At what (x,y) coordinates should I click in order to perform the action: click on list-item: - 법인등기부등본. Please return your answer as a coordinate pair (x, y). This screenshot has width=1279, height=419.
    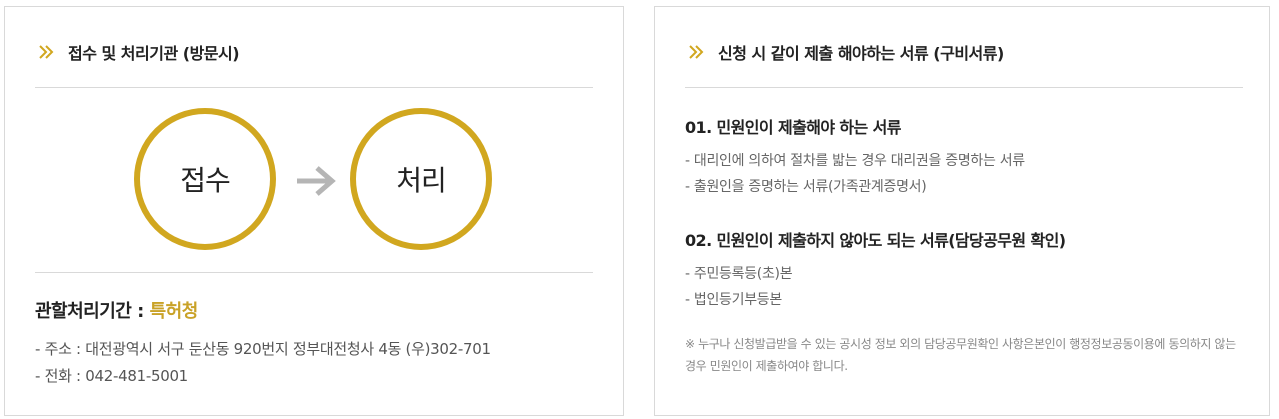
    Looking at the image, I should click on (733, 300).